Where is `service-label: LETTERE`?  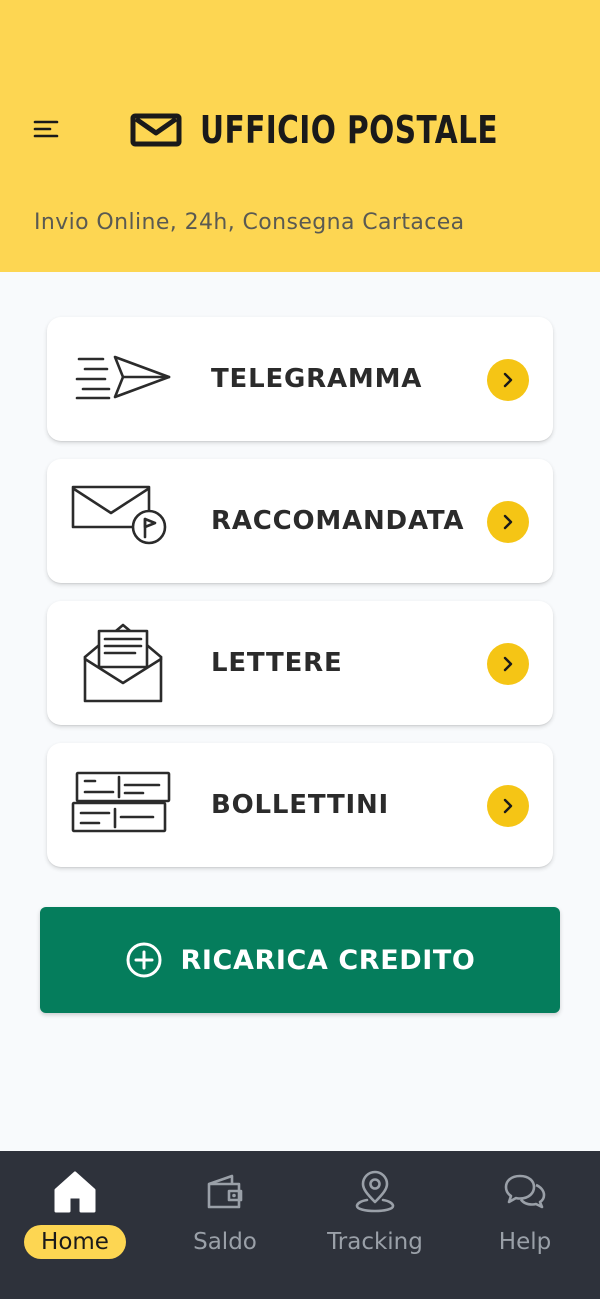
service-label: LETTERE is located at coordinates (277, 663).